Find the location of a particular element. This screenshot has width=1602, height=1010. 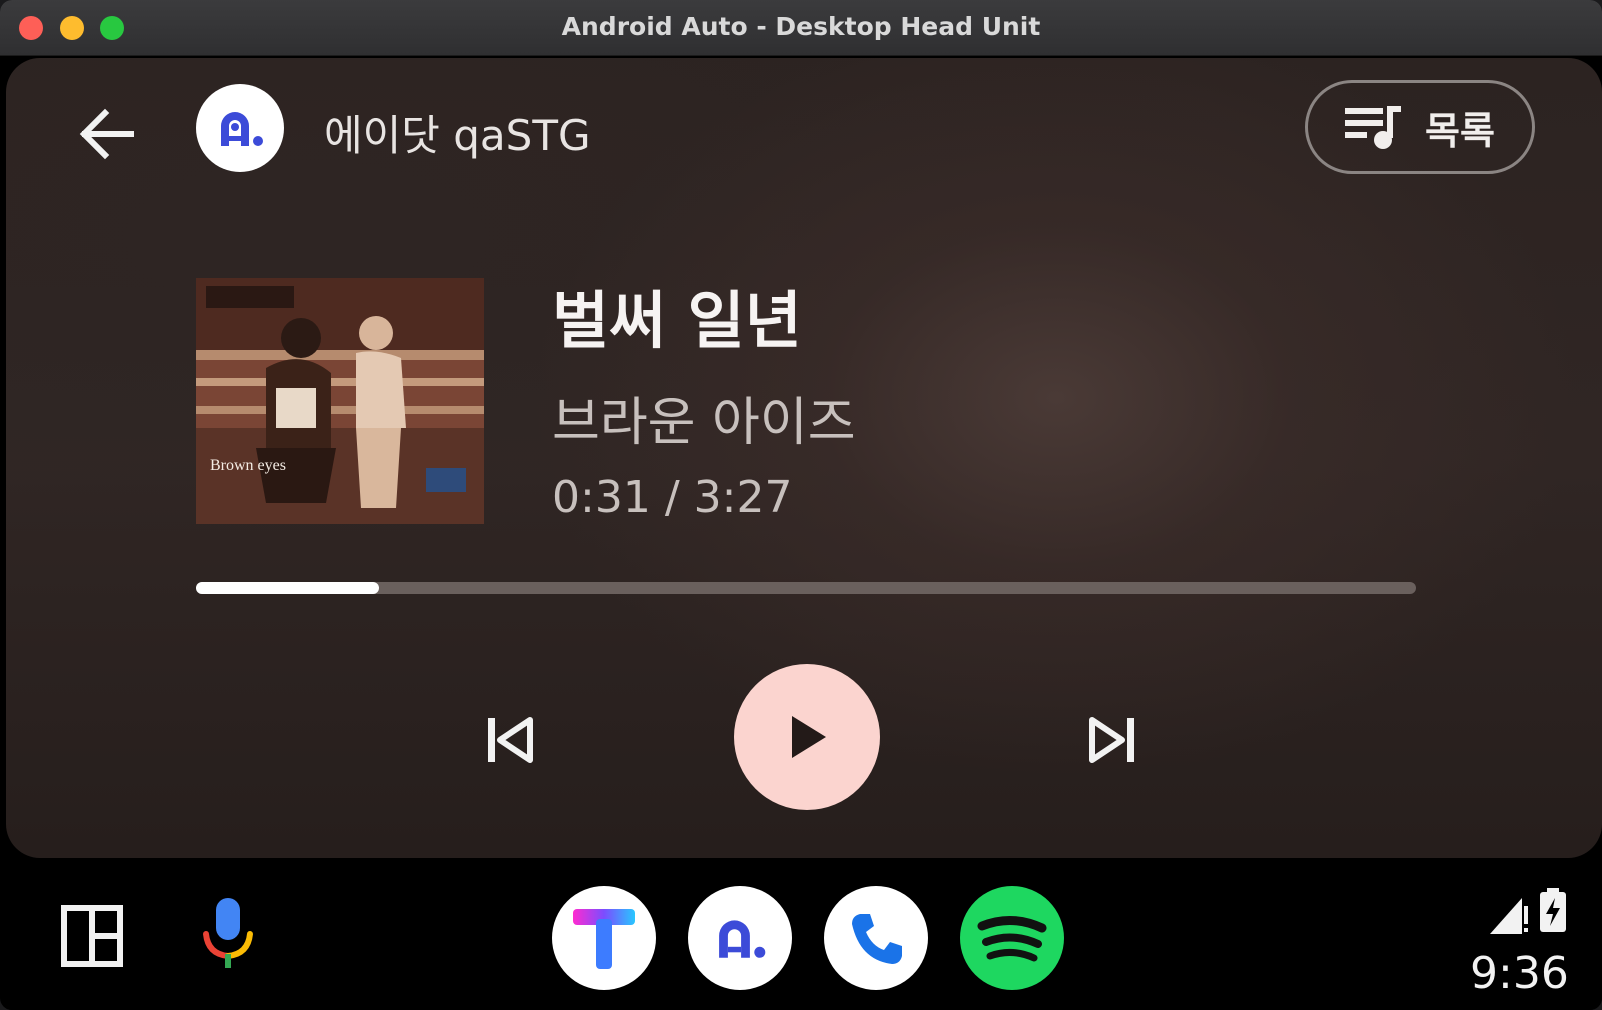

back-button is located at coordinates (106, 134).